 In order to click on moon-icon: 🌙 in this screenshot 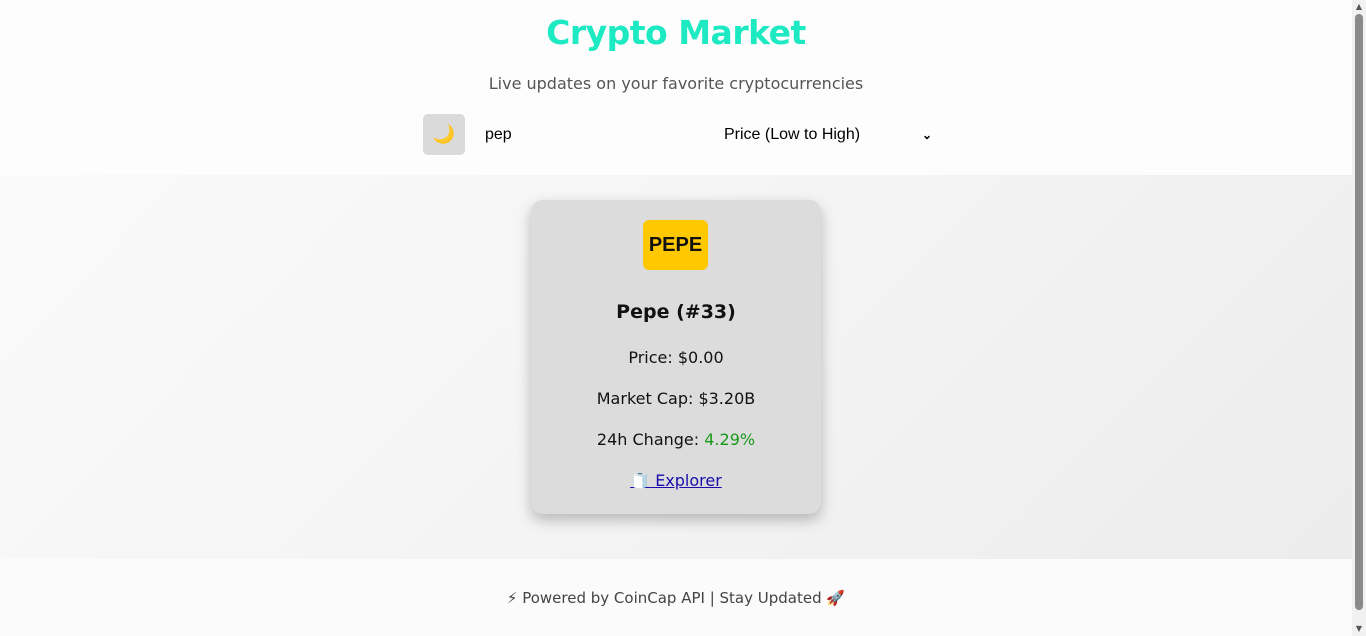, I will do `click(444, 134)`.